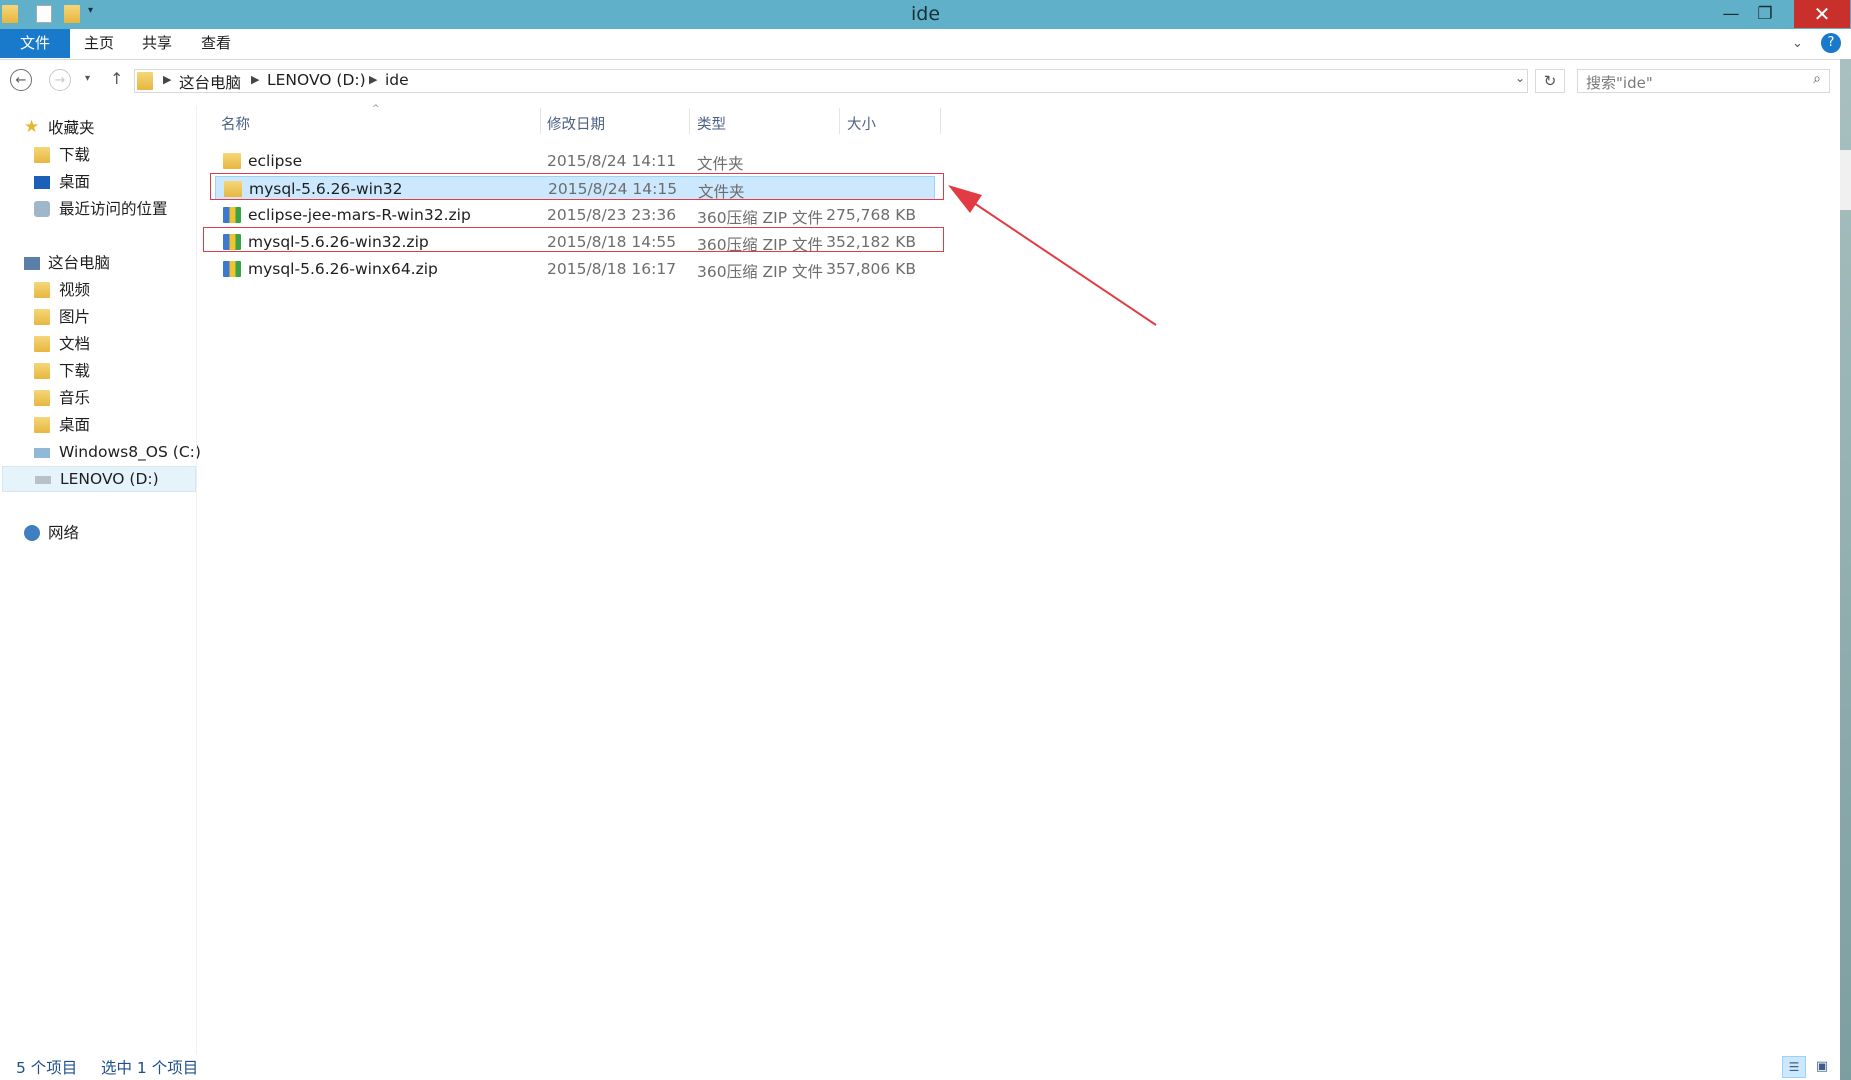 This screenshot has width=1851, height=1080. I want to click on window-title: ide, so click(925, 14).